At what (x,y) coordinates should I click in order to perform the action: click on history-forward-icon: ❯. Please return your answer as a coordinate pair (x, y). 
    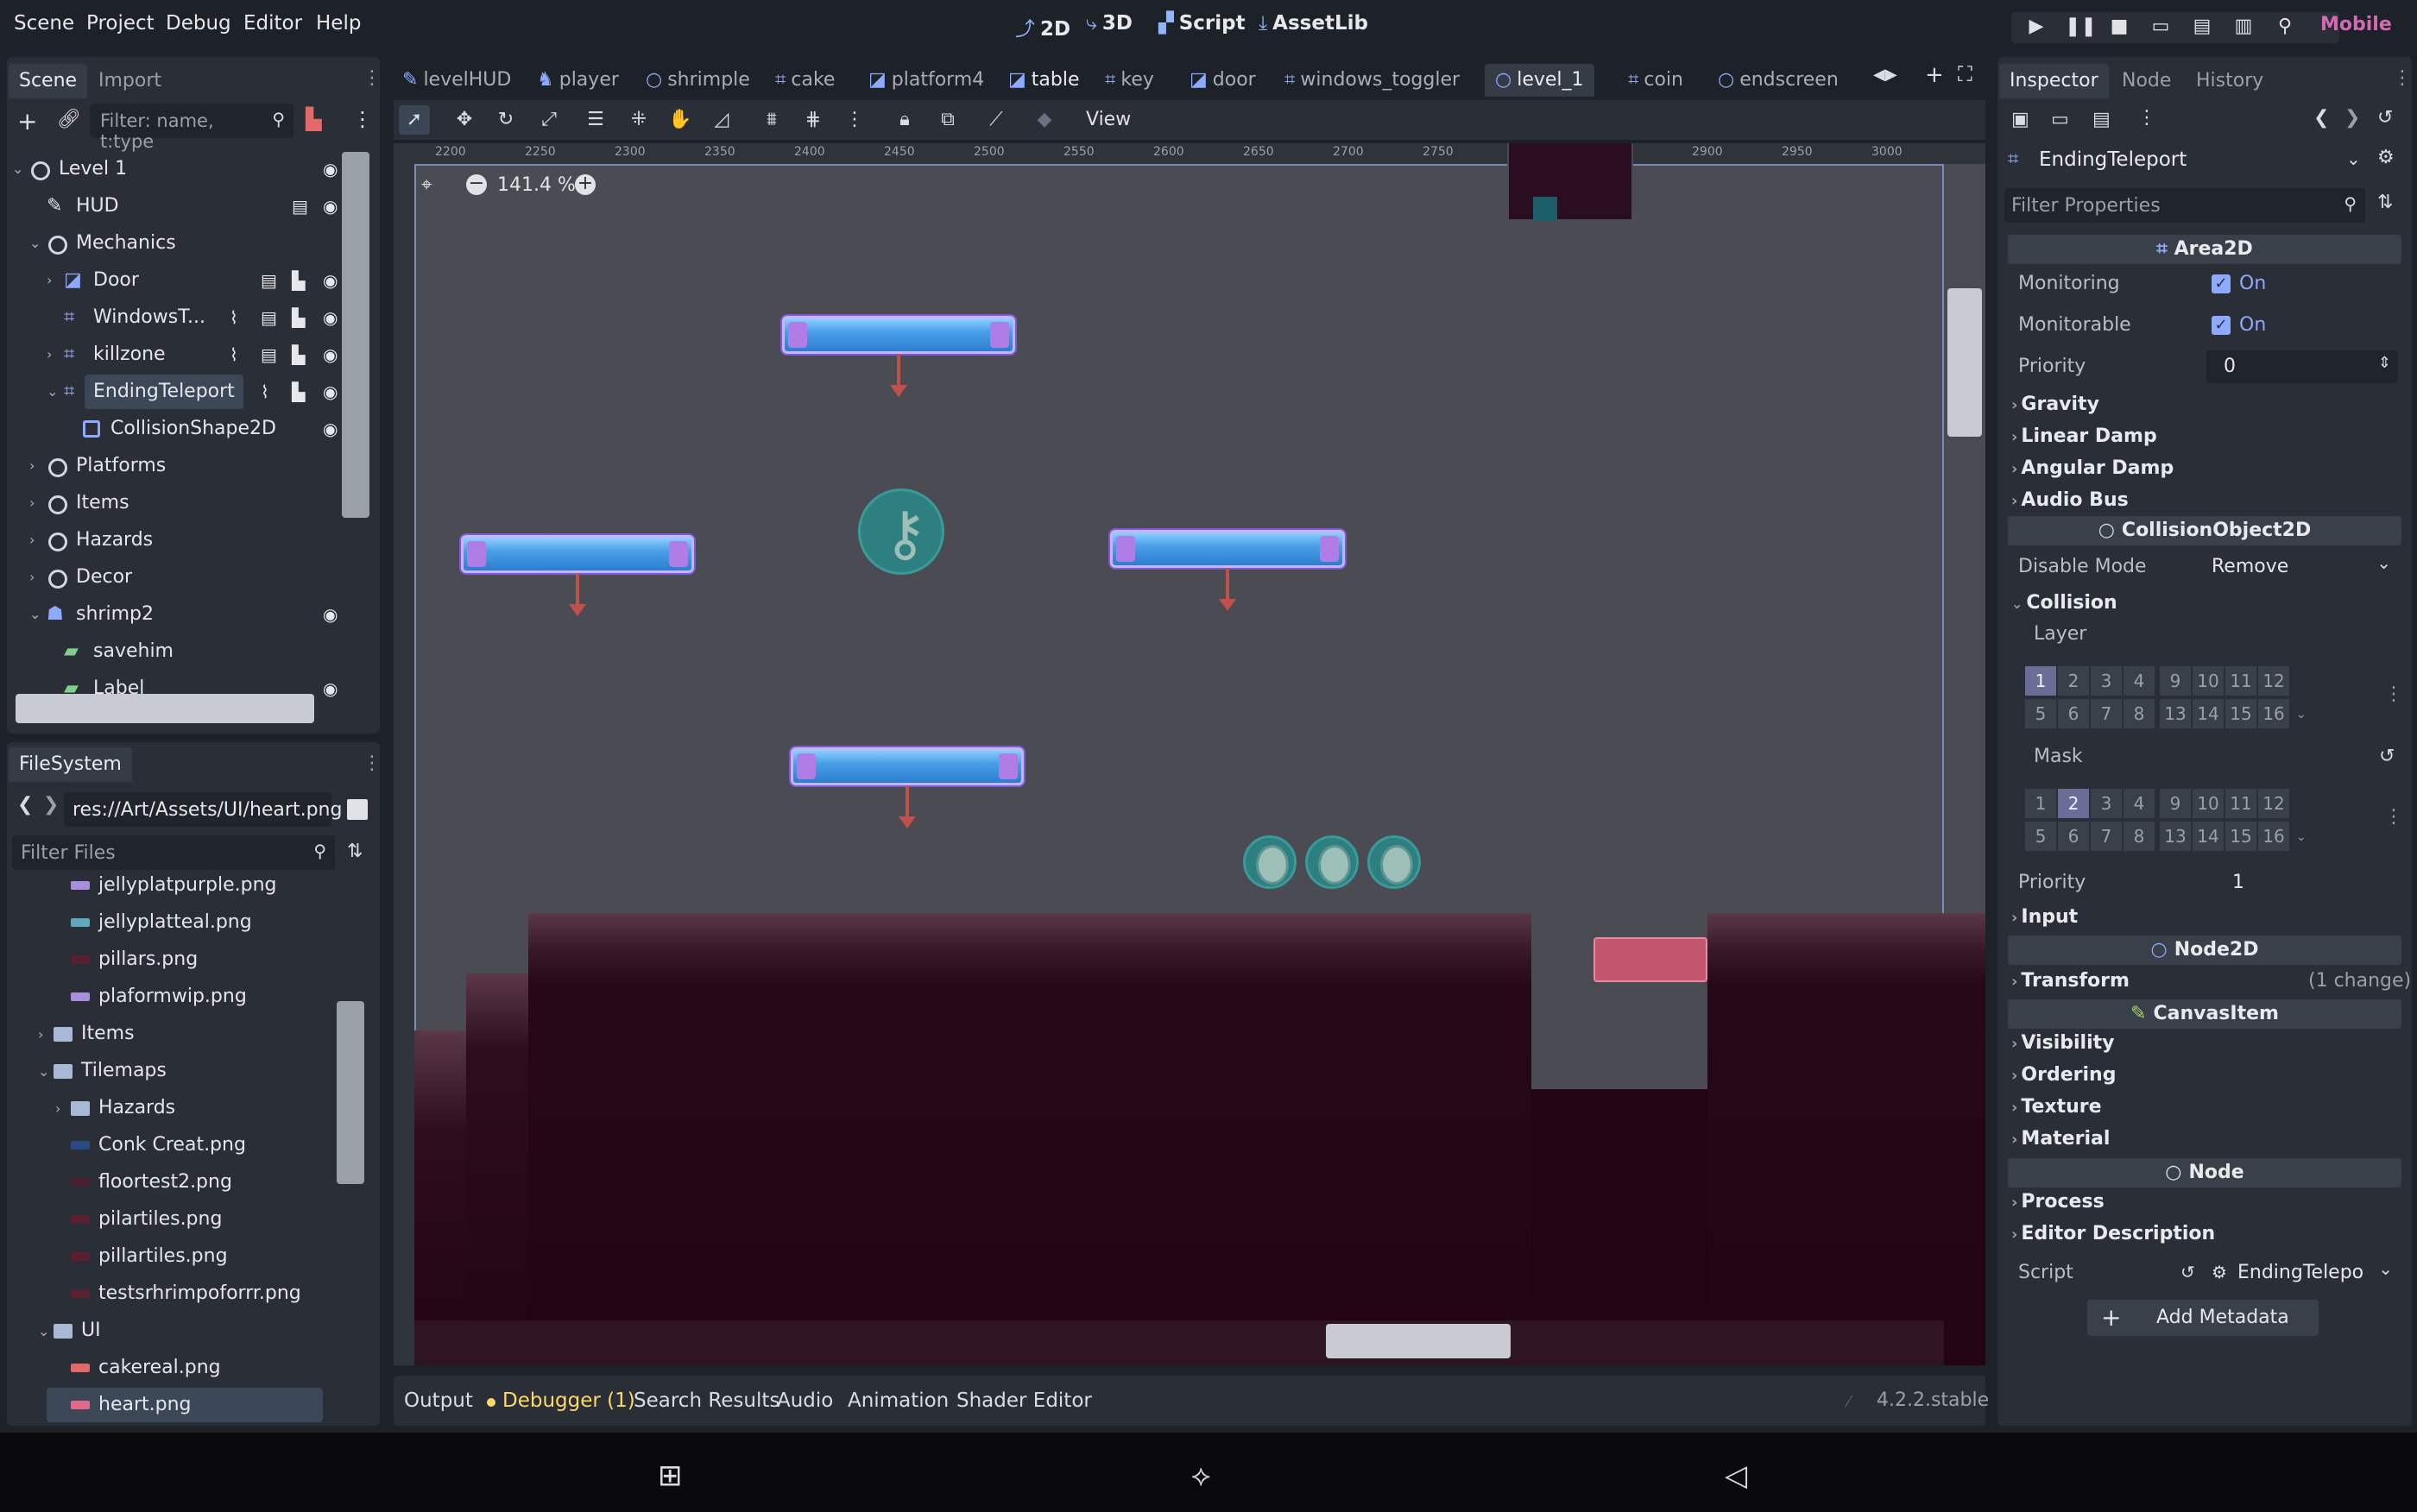
    Looking at the image, I should click on (2352, 118).